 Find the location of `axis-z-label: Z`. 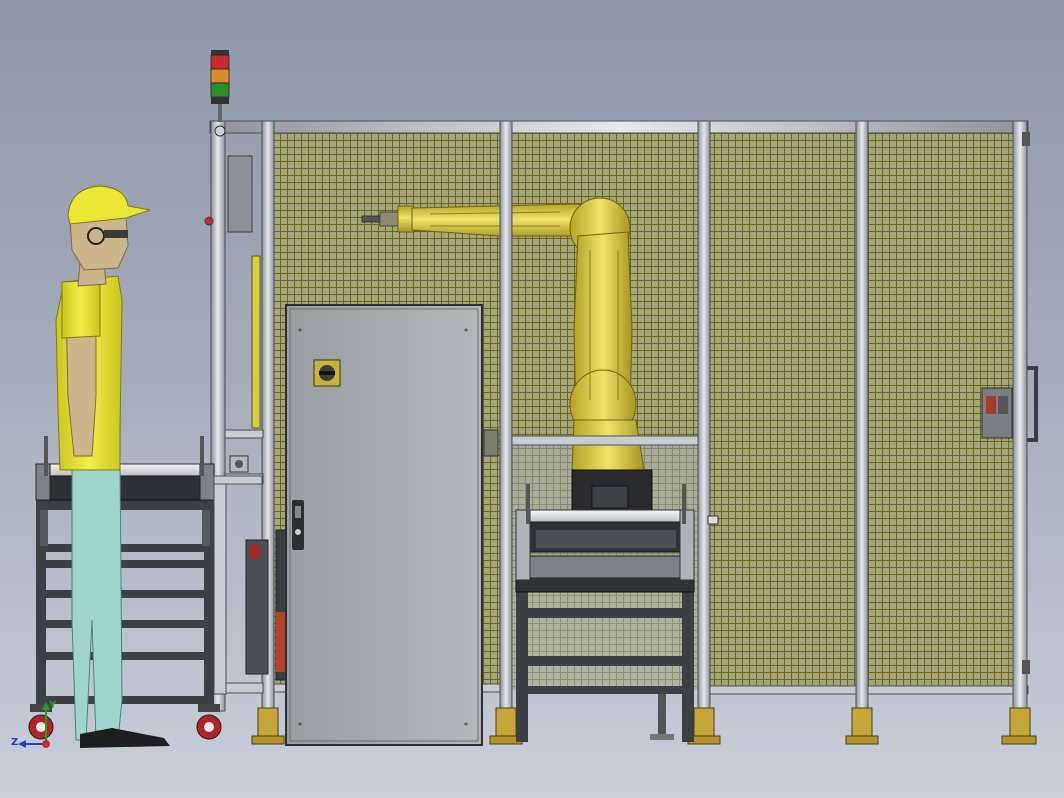

axis-z-label: Z is located at coordinates (15, 742).